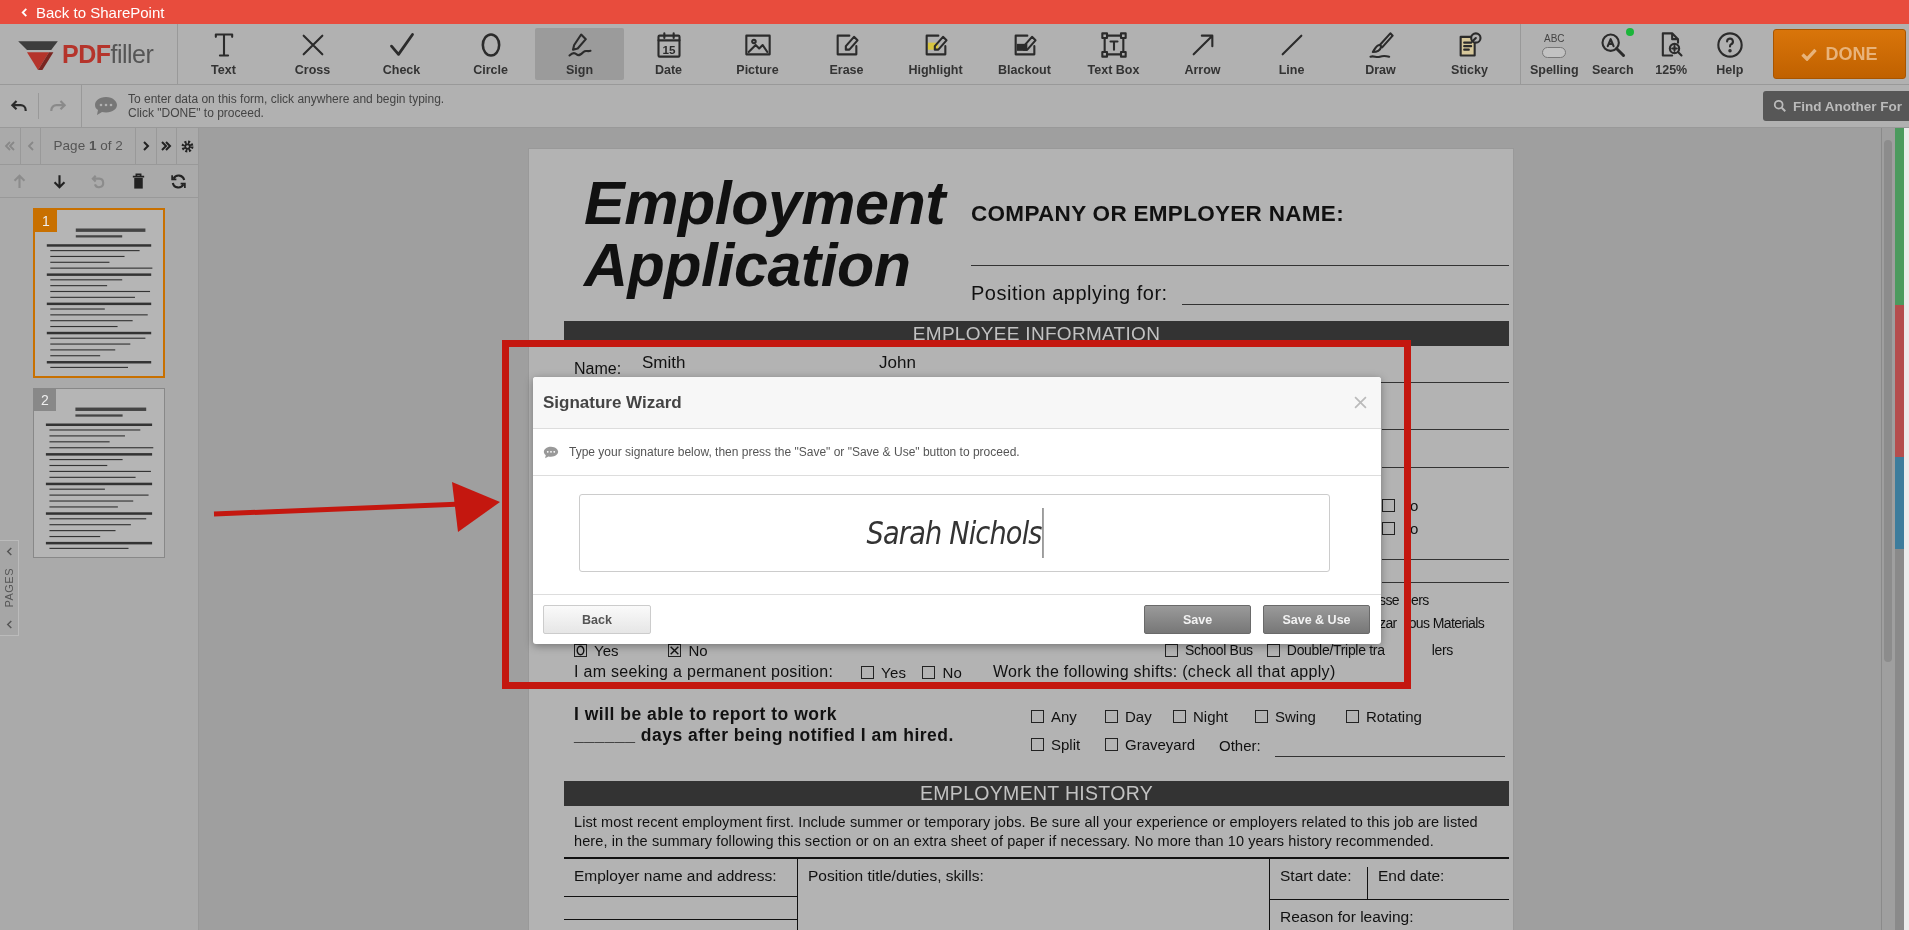 This screenshot has height=930, width=1909. I want to click on tool-button: Sign, so click(579, 54).